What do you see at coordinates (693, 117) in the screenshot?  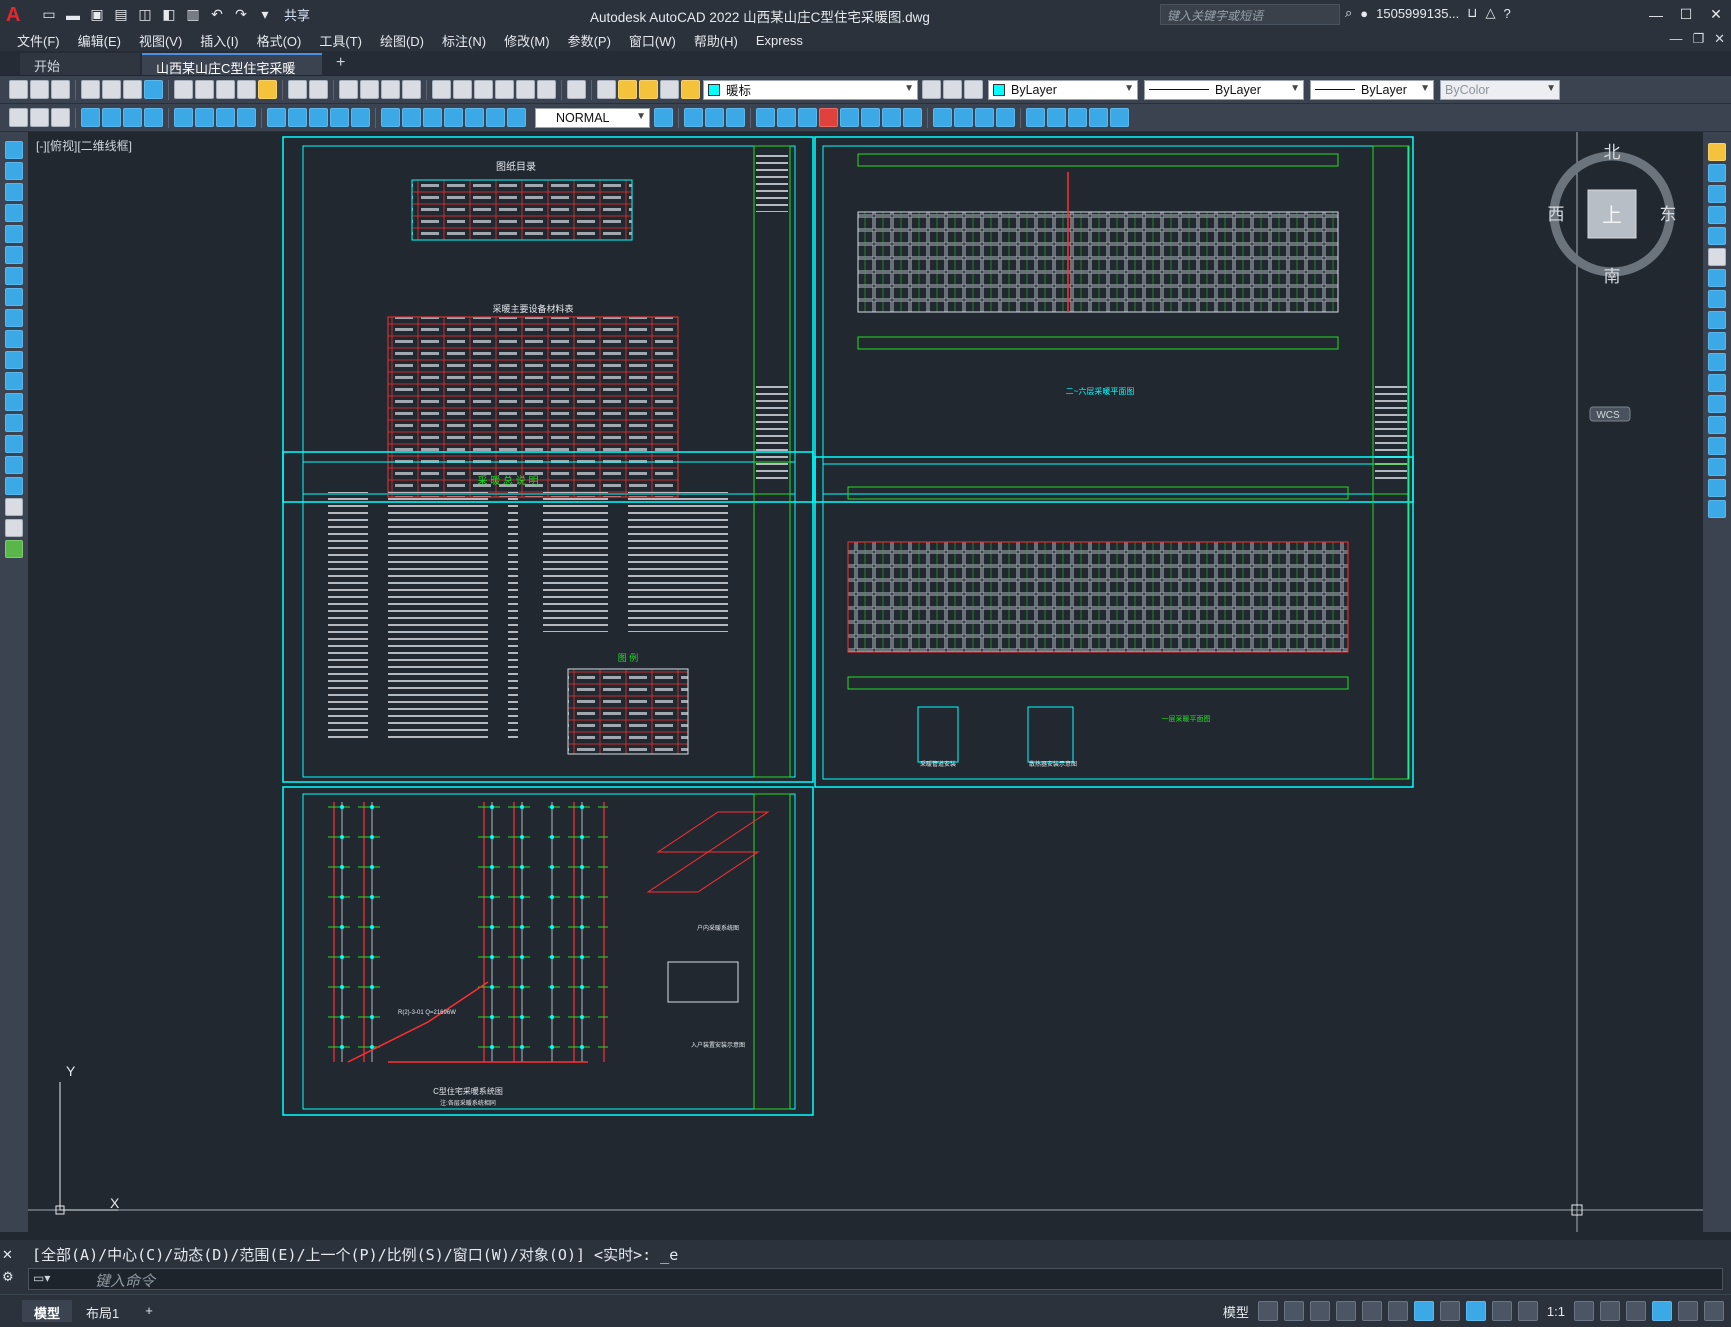 I see `erase-icon` at bounding box center [693, 117].